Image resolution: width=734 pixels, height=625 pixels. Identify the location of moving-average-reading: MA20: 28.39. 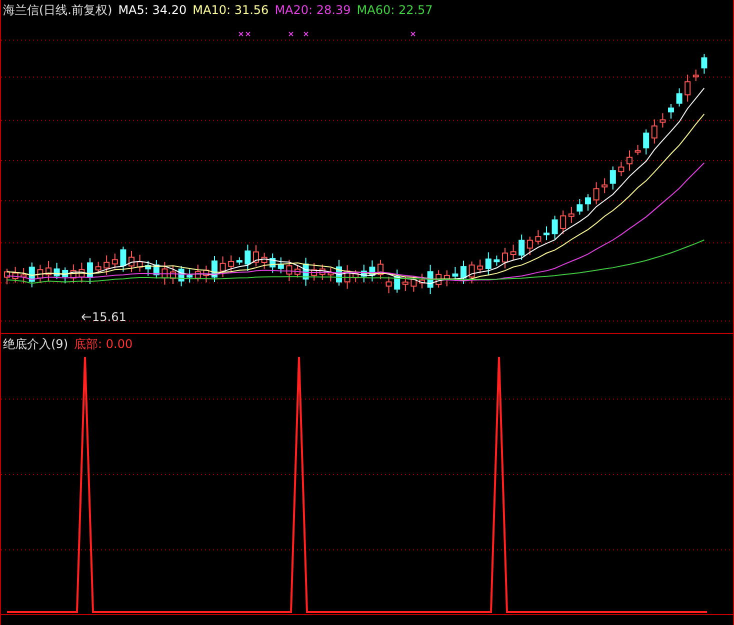
(312, 10).